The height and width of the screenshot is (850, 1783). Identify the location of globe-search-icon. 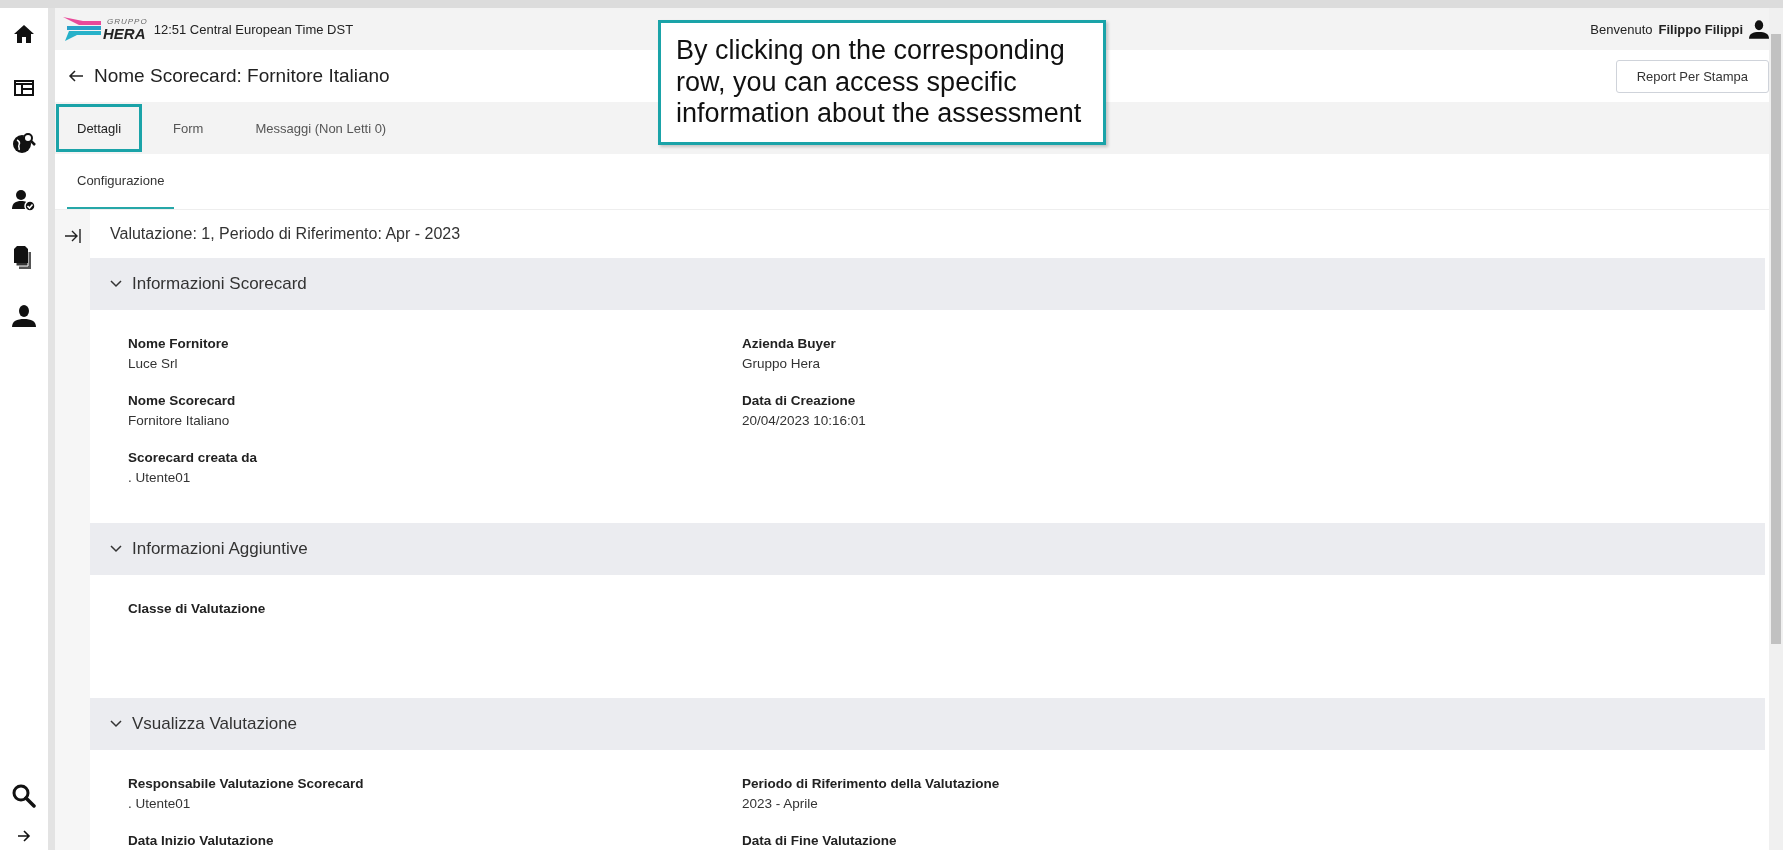
(24, 143).